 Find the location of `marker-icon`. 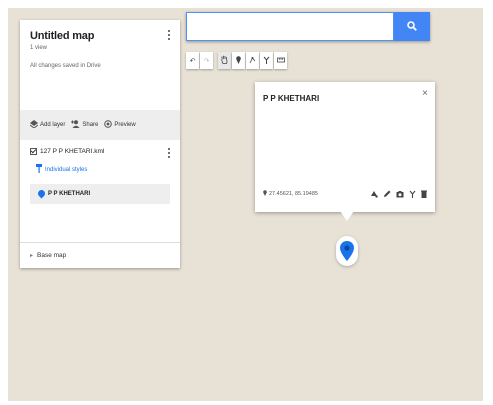

marker-icon is located at coordinates (238, 60).